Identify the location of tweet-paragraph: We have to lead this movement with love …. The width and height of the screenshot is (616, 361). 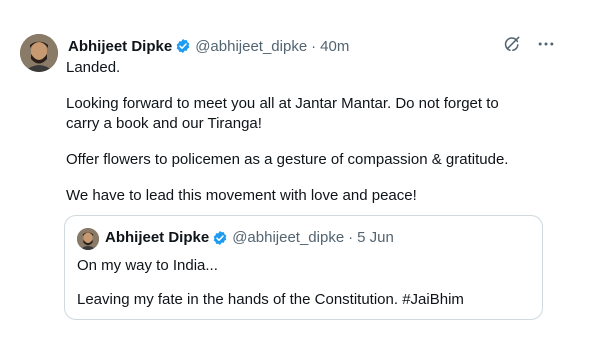
(241, 195).